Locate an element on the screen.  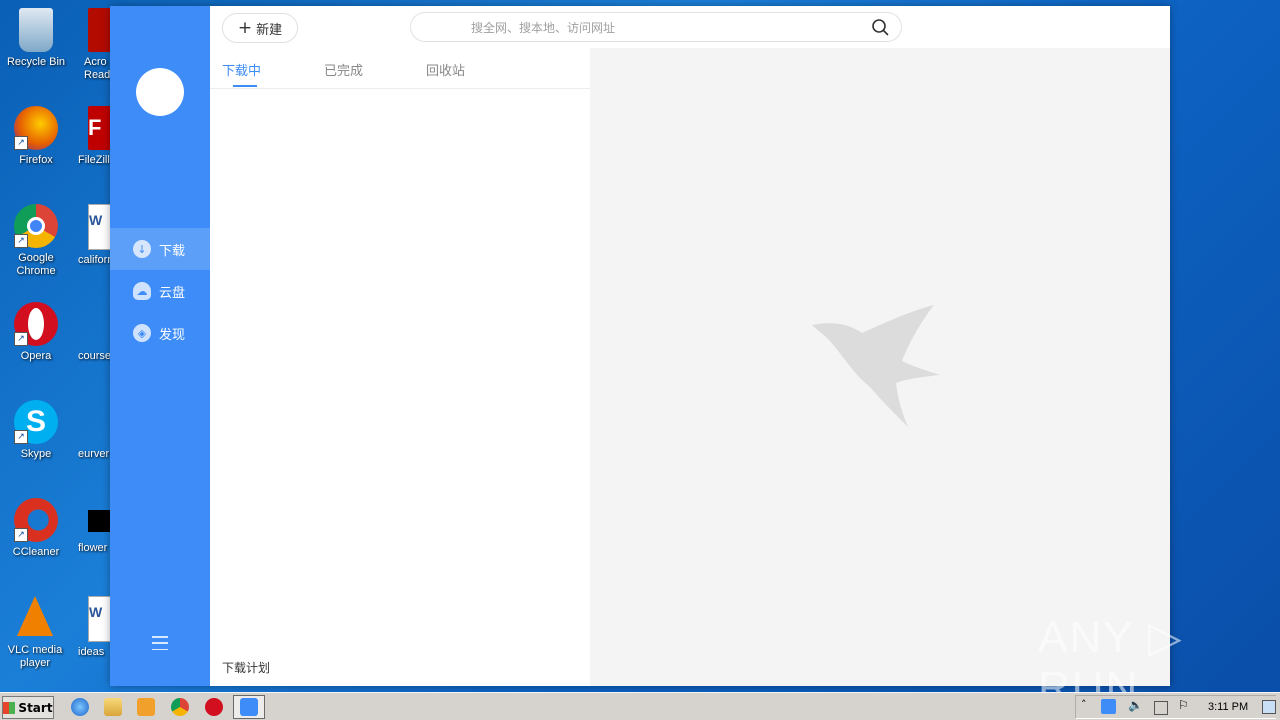
new-task-label: 新建 is located at coordinates (269, 30).